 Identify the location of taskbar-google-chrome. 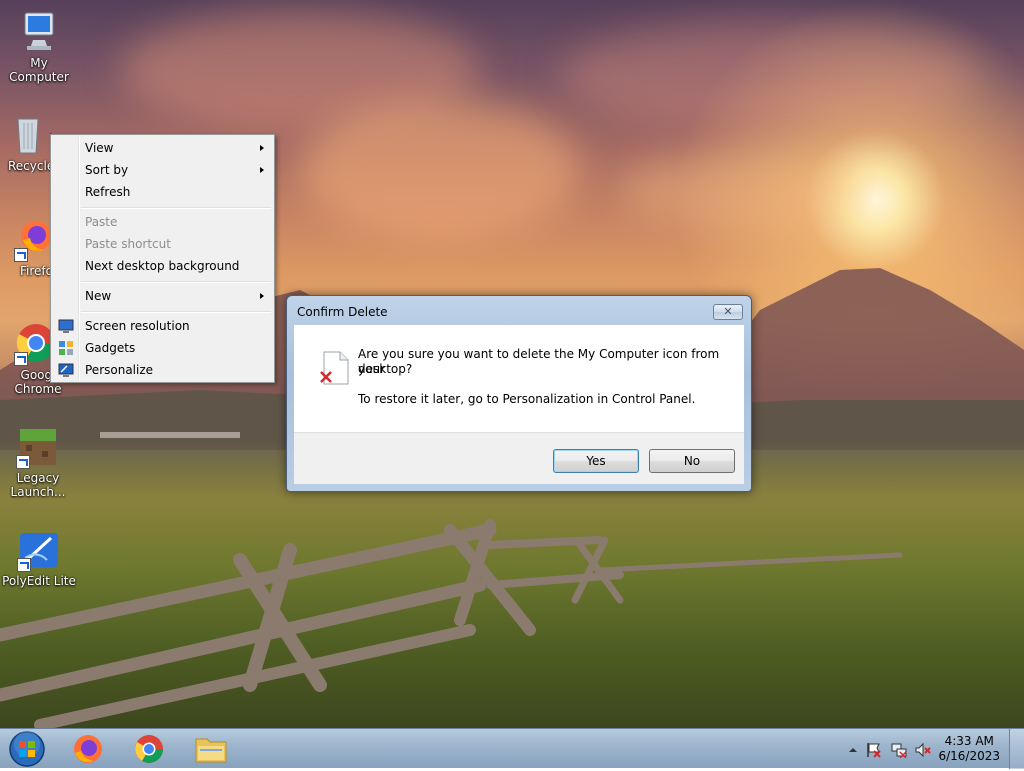
(149, 748).